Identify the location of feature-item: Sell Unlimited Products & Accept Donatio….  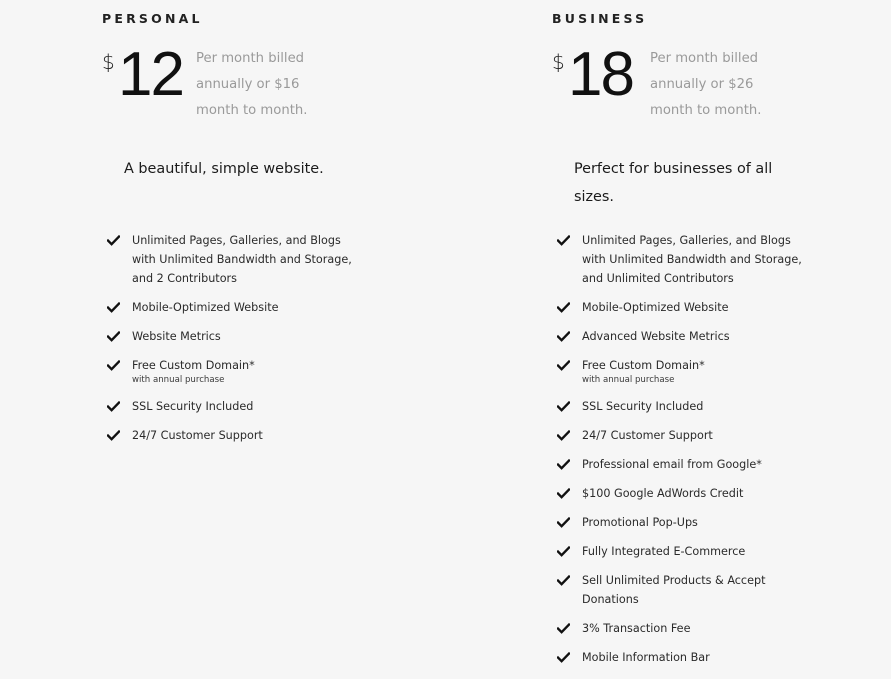
(717, 590).